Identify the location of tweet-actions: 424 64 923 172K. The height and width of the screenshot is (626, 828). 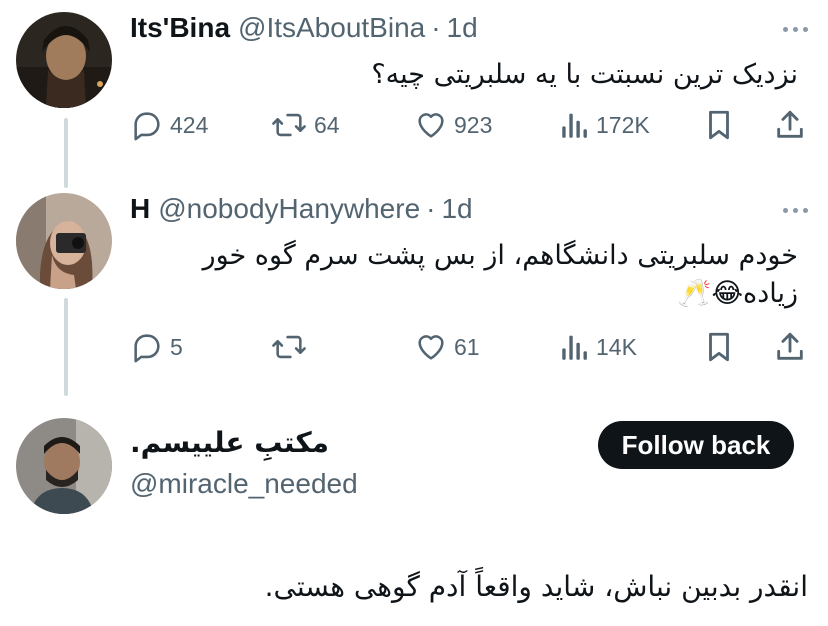
(470, 128).